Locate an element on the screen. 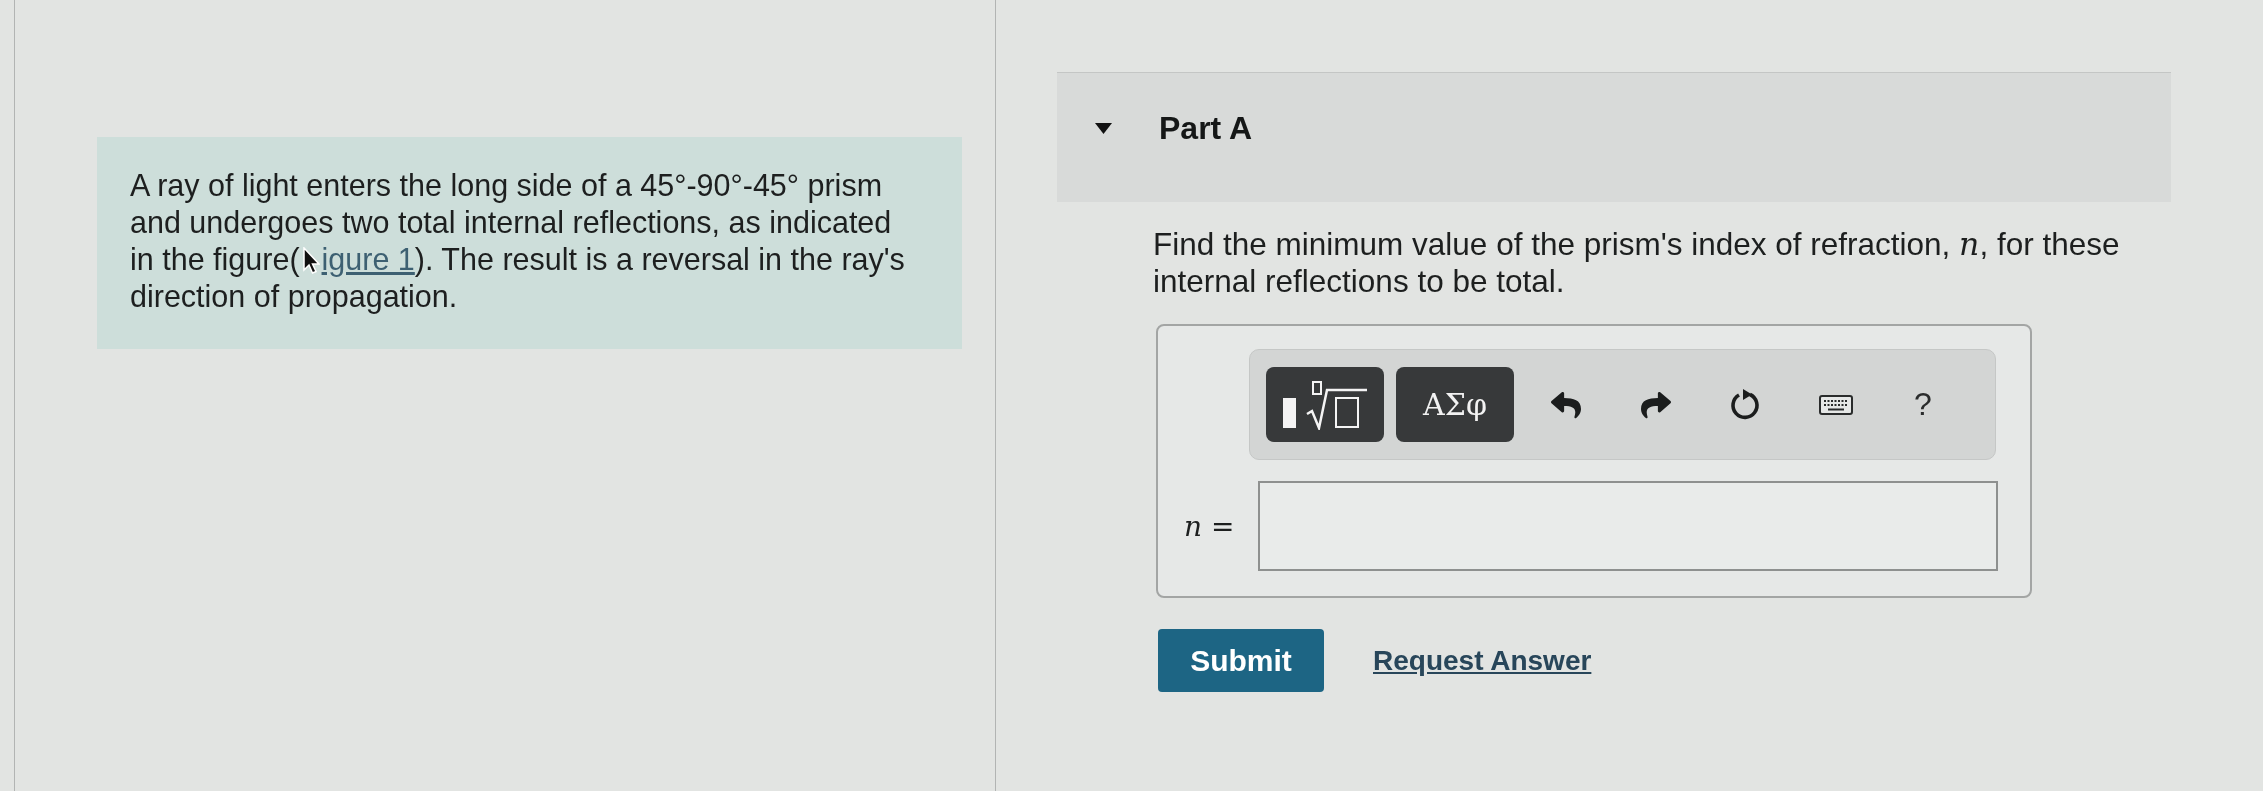  templates-button is located at coordinates (1325, 404).